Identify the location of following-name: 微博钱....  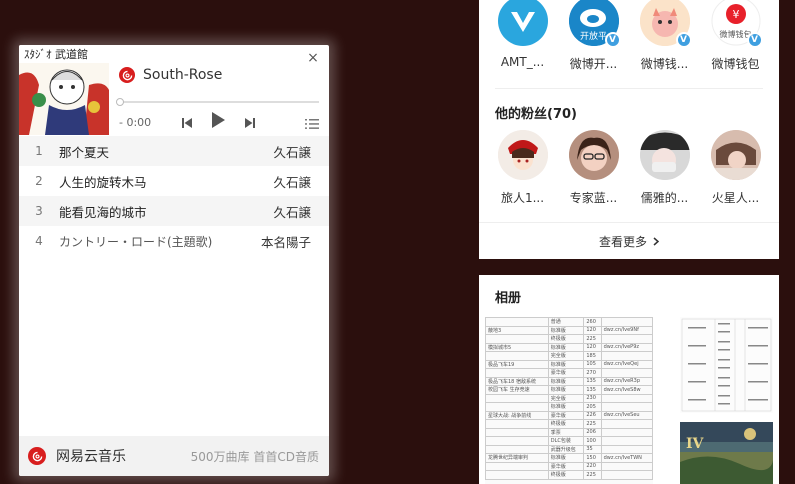
(664, 63).